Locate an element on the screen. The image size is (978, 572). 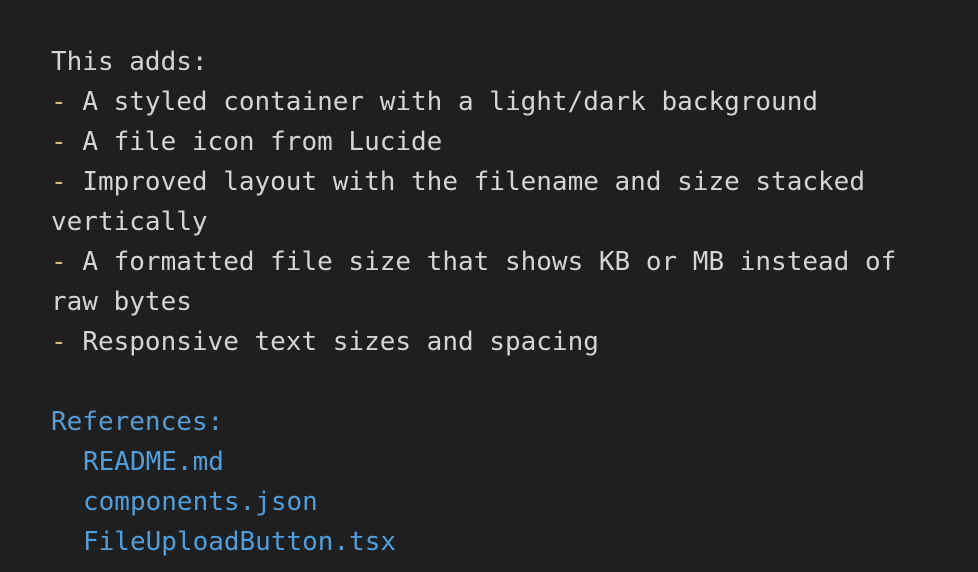
reference-link-readme: README.md is located at coordinates (153, 462).